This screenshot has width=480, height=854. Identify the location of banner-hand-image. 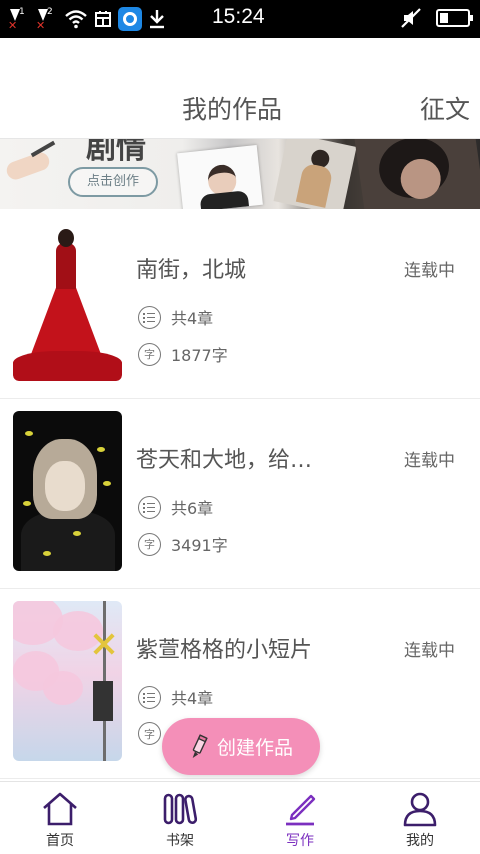
(28, 166).